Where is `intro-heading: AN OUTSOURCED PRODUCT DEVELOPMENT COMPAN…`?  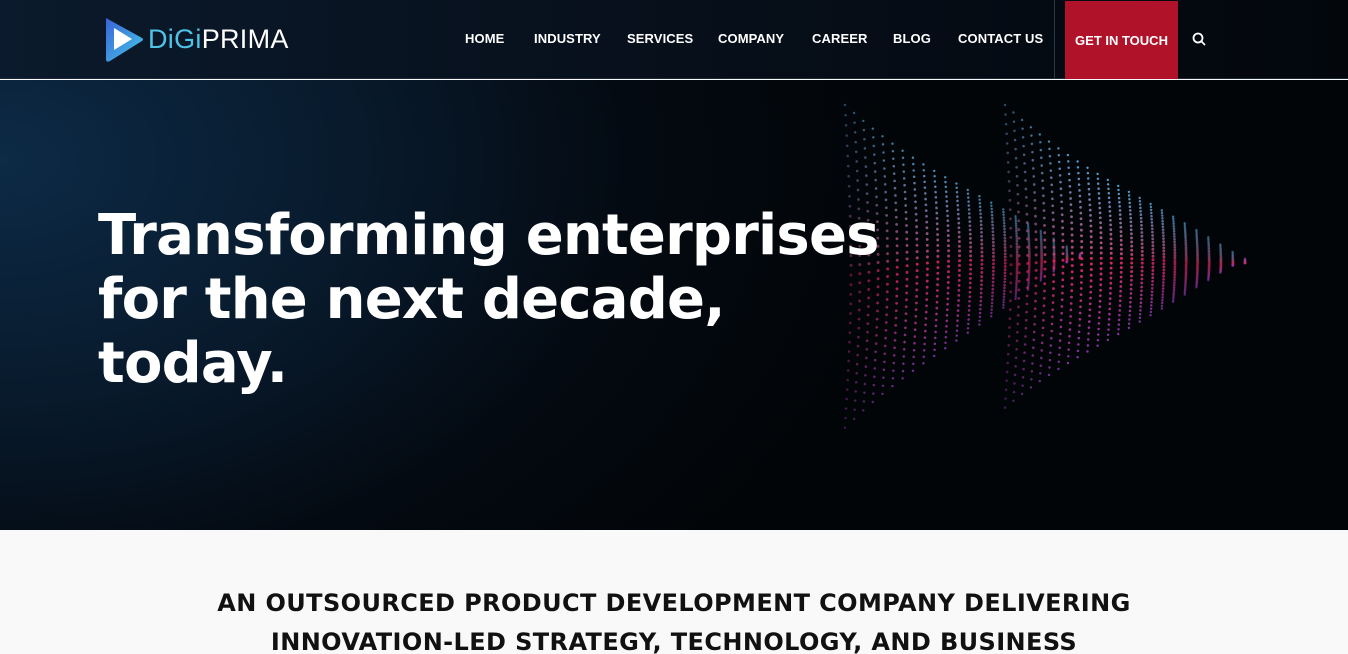
intro-heading: AN OUTSOURCED PRODUCT DEVELOPMENT COMPAN… is located at coordinates (674, 619).